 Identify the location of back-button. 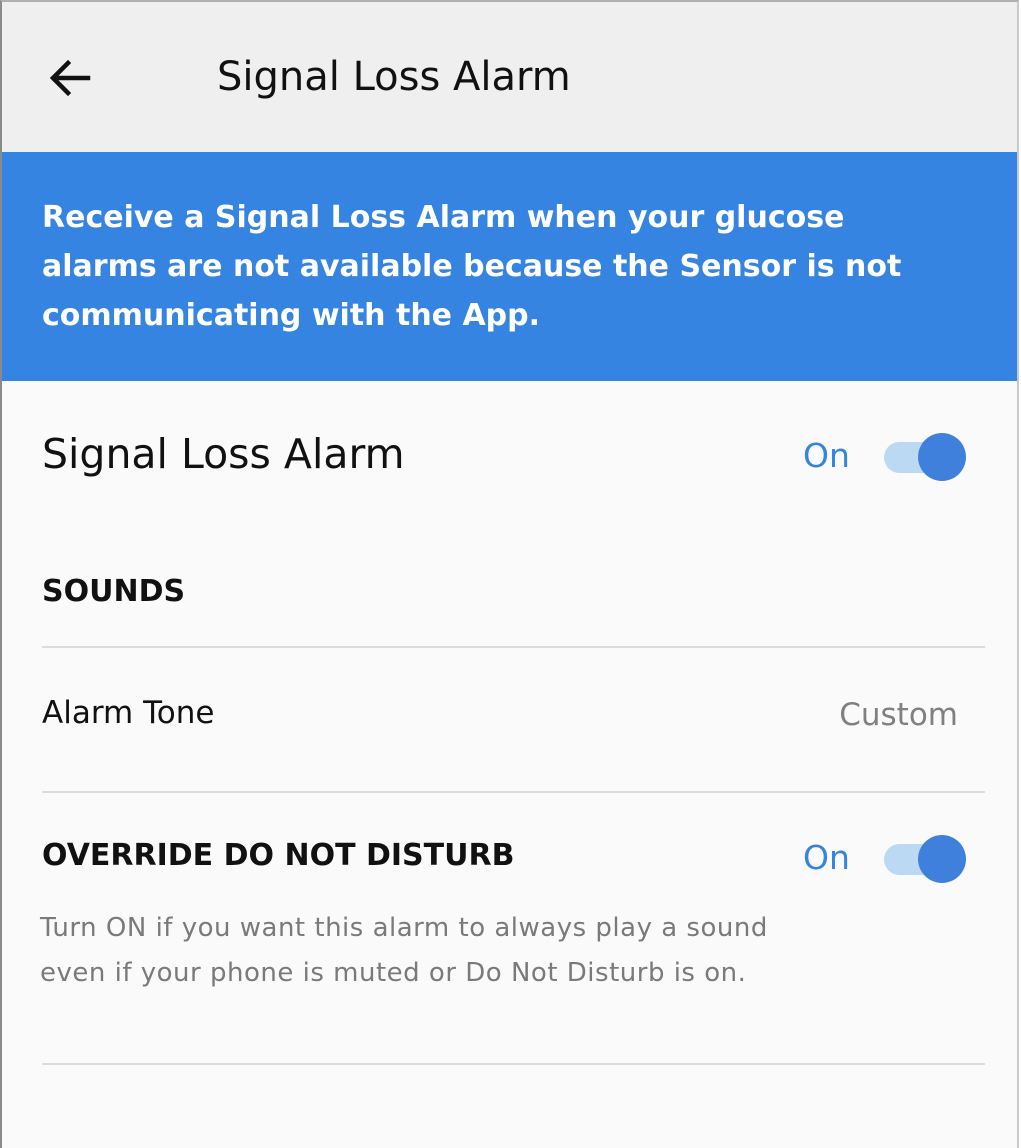
(70, 78).